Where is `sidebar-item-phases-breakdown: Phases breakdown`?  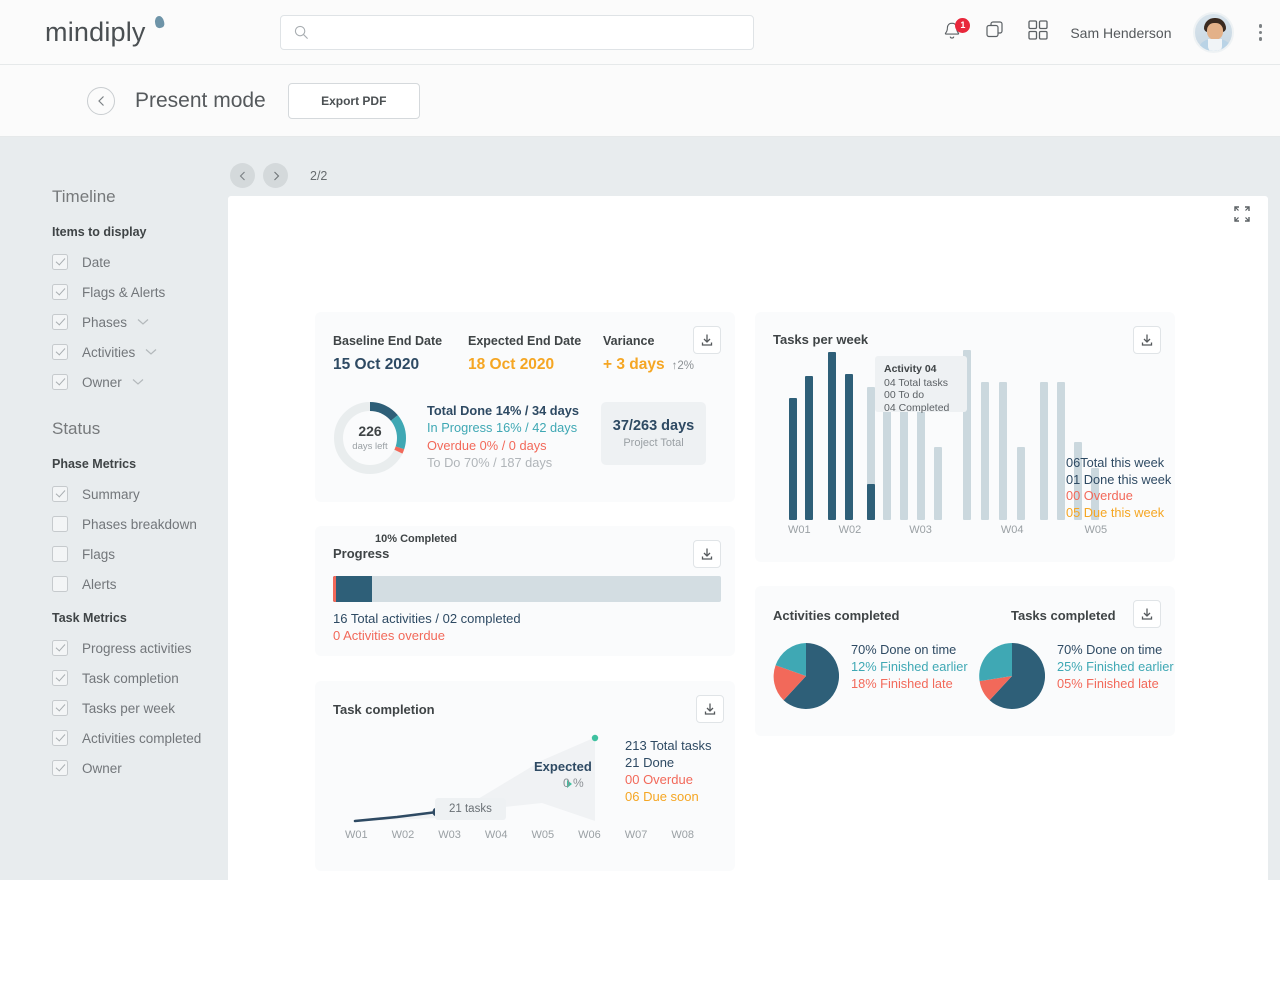
sidebar-item-phases-breakdown: Phases breakdown is located at coordinates (140, 524).